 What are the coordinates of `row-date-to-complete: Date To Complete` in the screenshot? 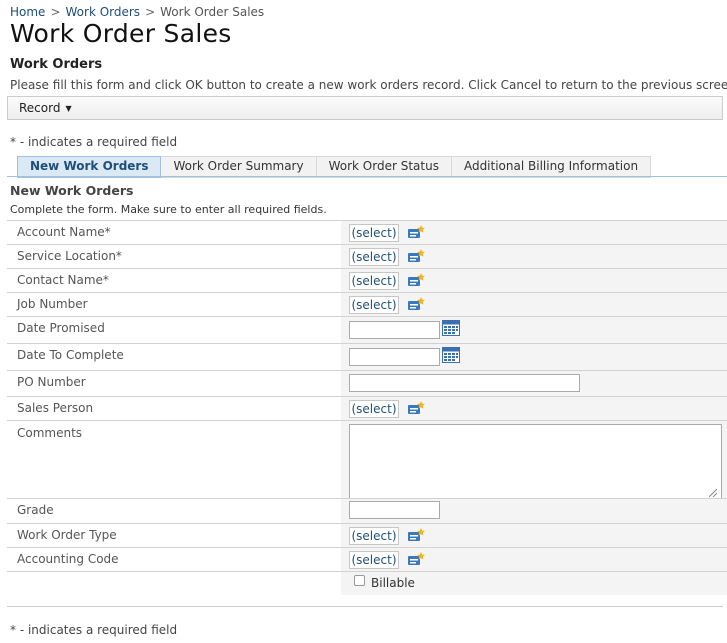 It's located at (367, 356).